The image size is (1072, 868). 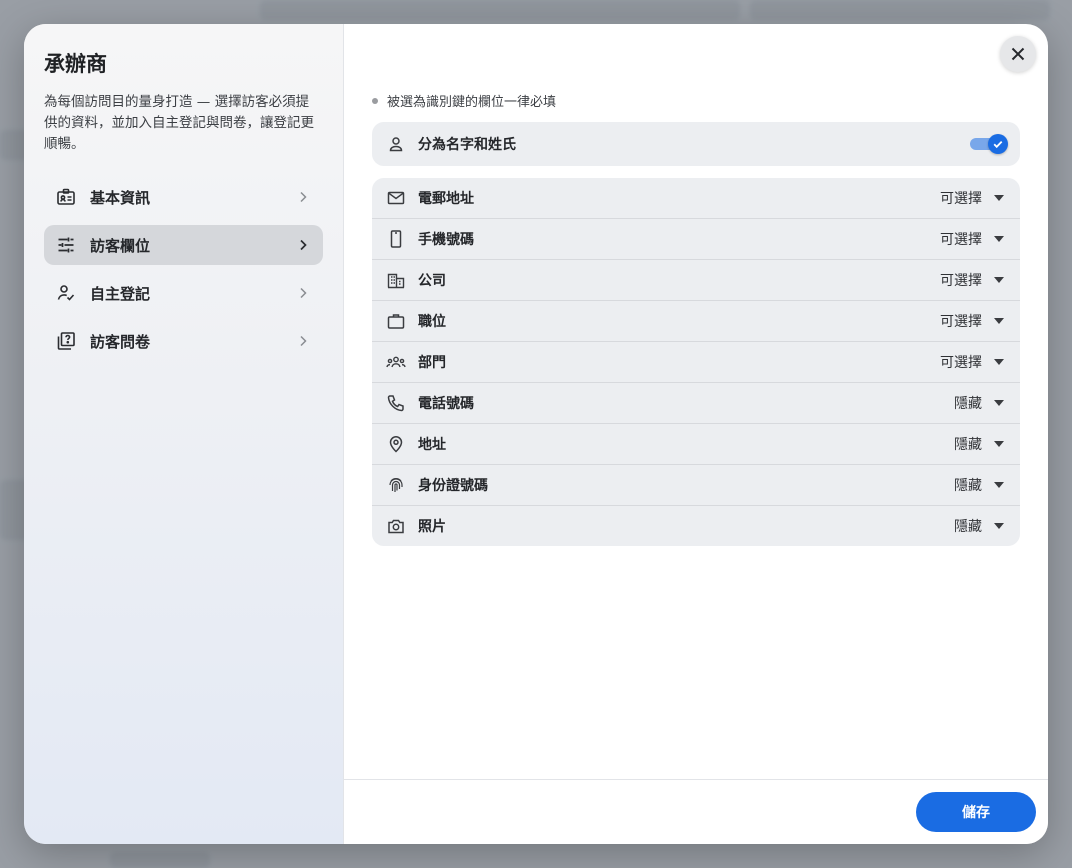 What do you see at coordinates (472, 102) in the screenshot?
I see `hint-text: 被選為識別鍵的欄位一律必填` at bounding box center [472, 102].